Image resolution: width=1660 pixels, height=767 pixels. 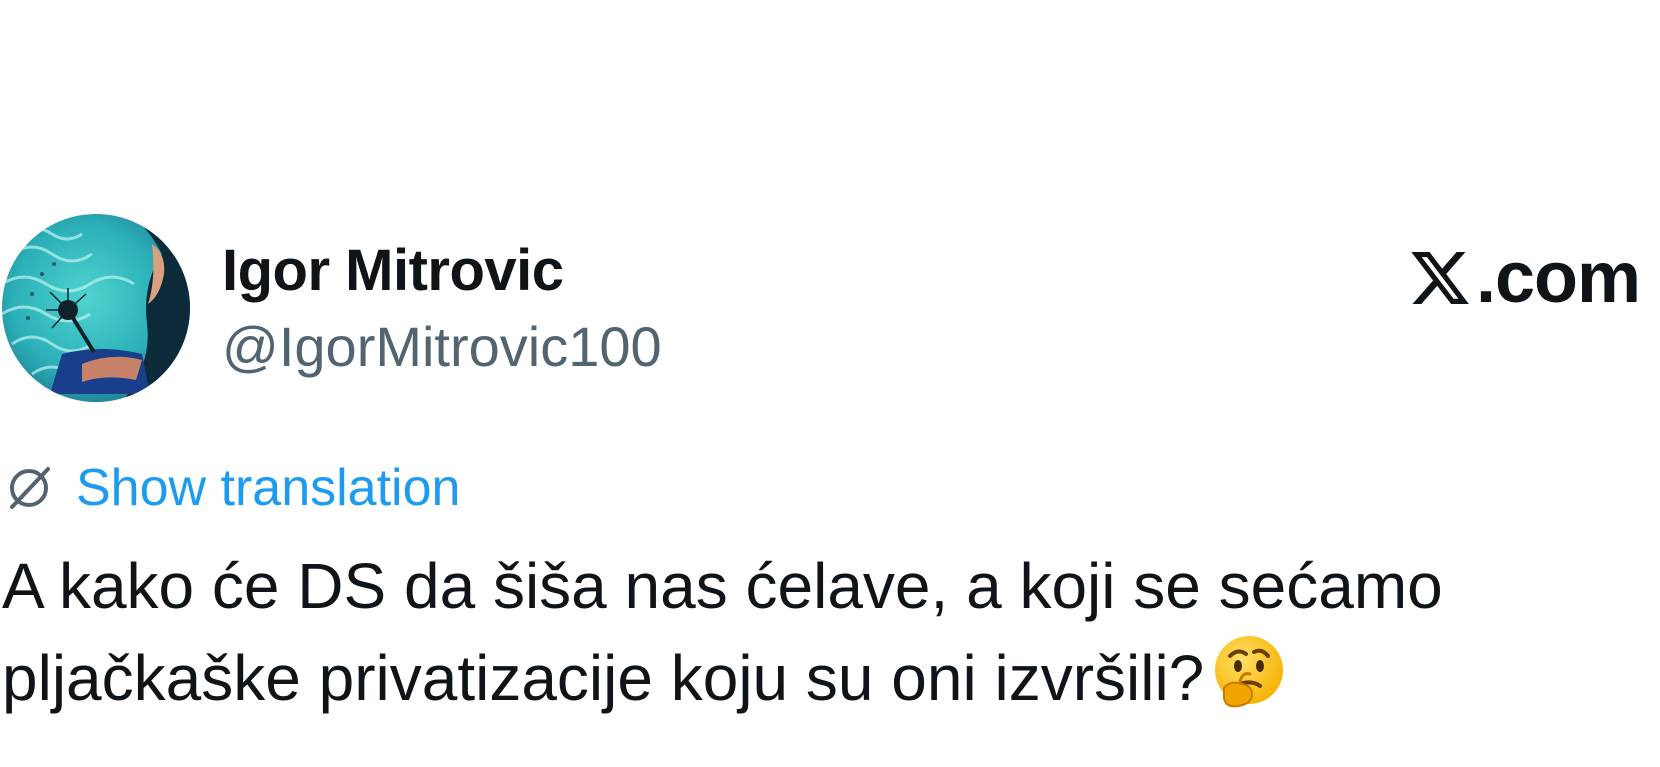 I want to click on translate-globe-icon, so click(x=40, y=488).